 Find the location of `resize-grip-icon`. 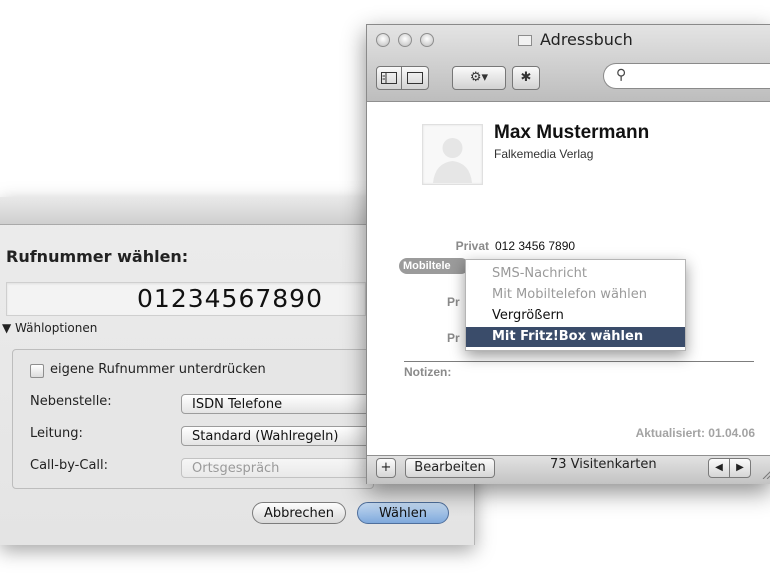

resize-grip-icon is located at coordinates (765, 475).